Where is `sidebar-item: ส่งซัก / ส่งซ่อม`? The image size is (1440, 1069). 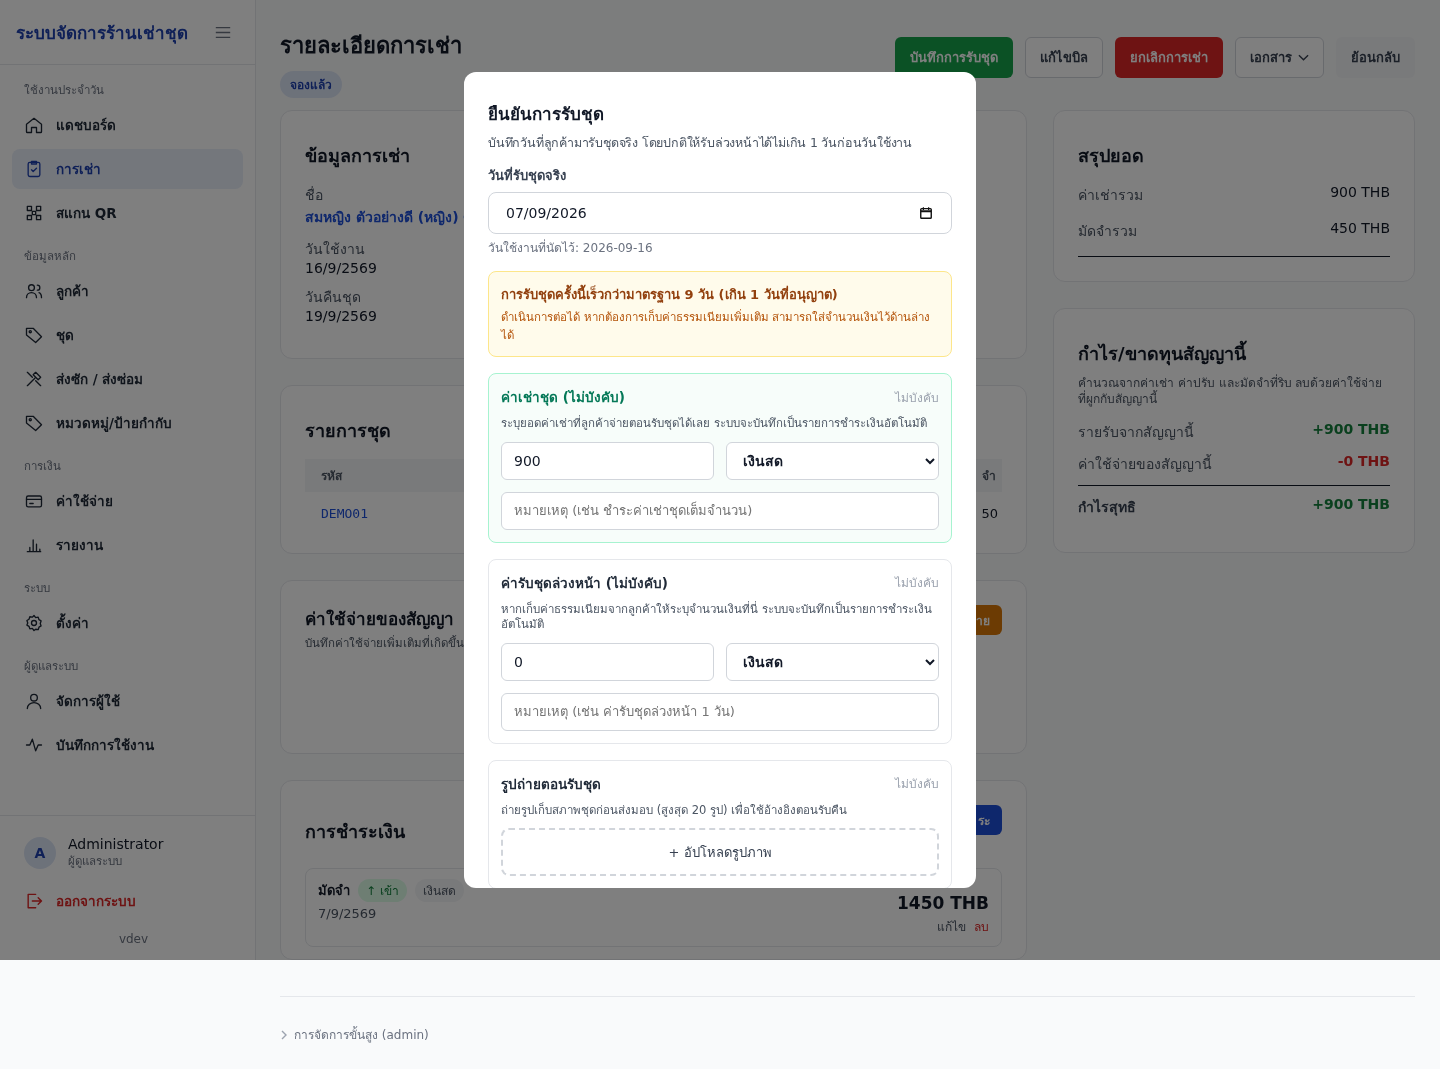 sidebar-item: ส่งซัก / ส่งซ่อม is located at coordinates (127, 379).